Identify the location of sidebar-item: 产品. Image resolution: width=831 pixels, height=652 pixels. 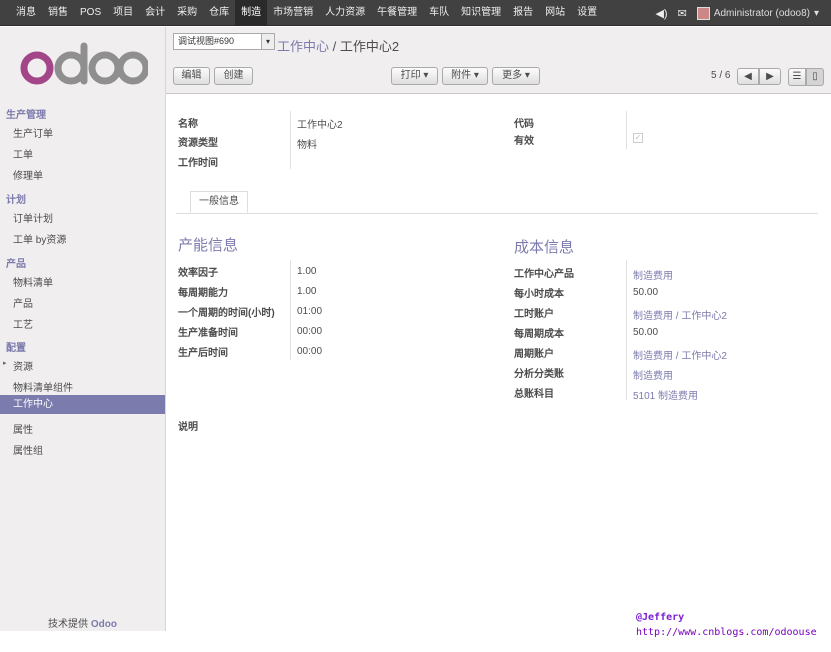
(23, 302).